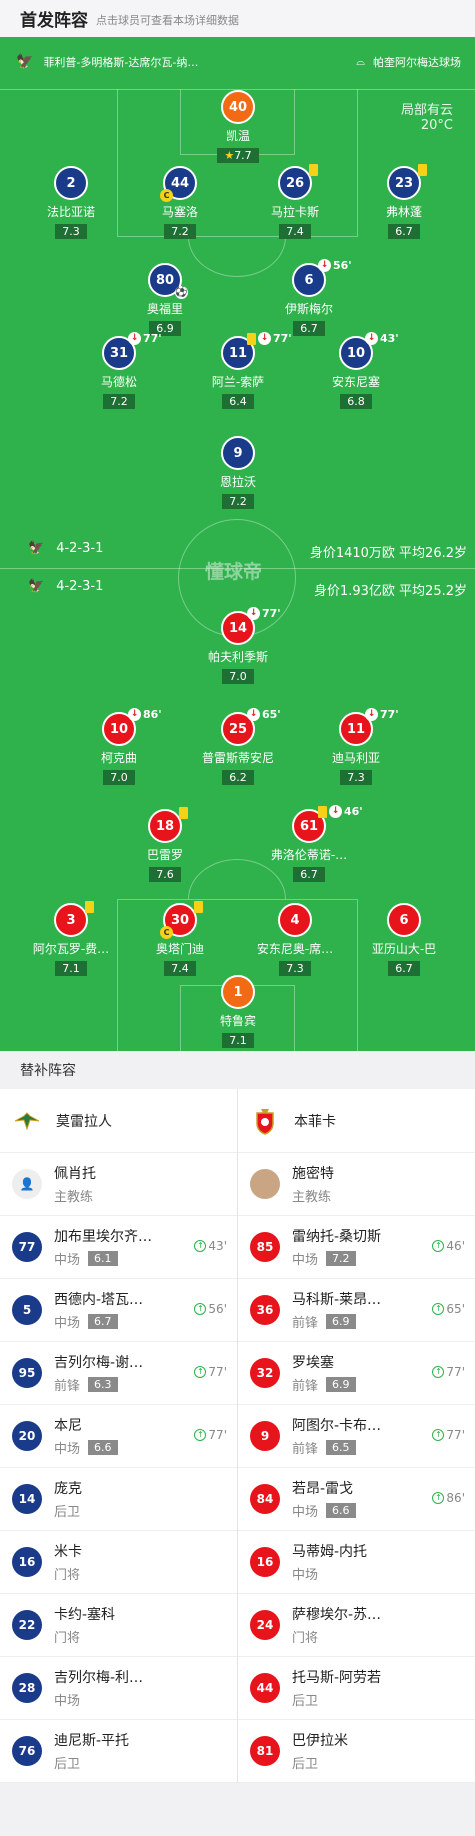  I want to click on player-rating: 6.8, so click(356, 401).